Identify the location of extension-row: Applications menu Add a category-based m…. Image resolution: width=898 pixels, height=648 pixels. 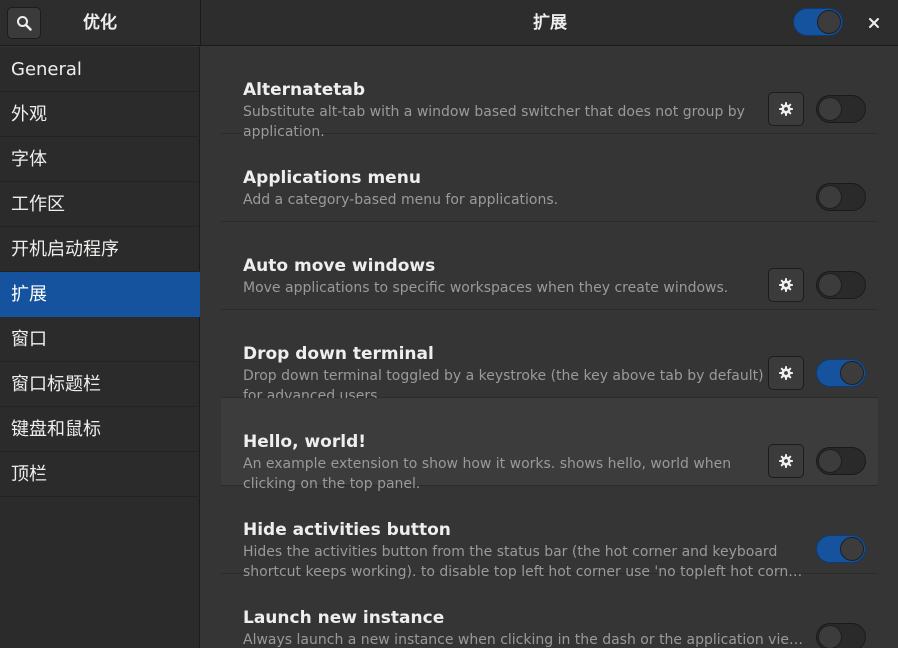
(549, 178).